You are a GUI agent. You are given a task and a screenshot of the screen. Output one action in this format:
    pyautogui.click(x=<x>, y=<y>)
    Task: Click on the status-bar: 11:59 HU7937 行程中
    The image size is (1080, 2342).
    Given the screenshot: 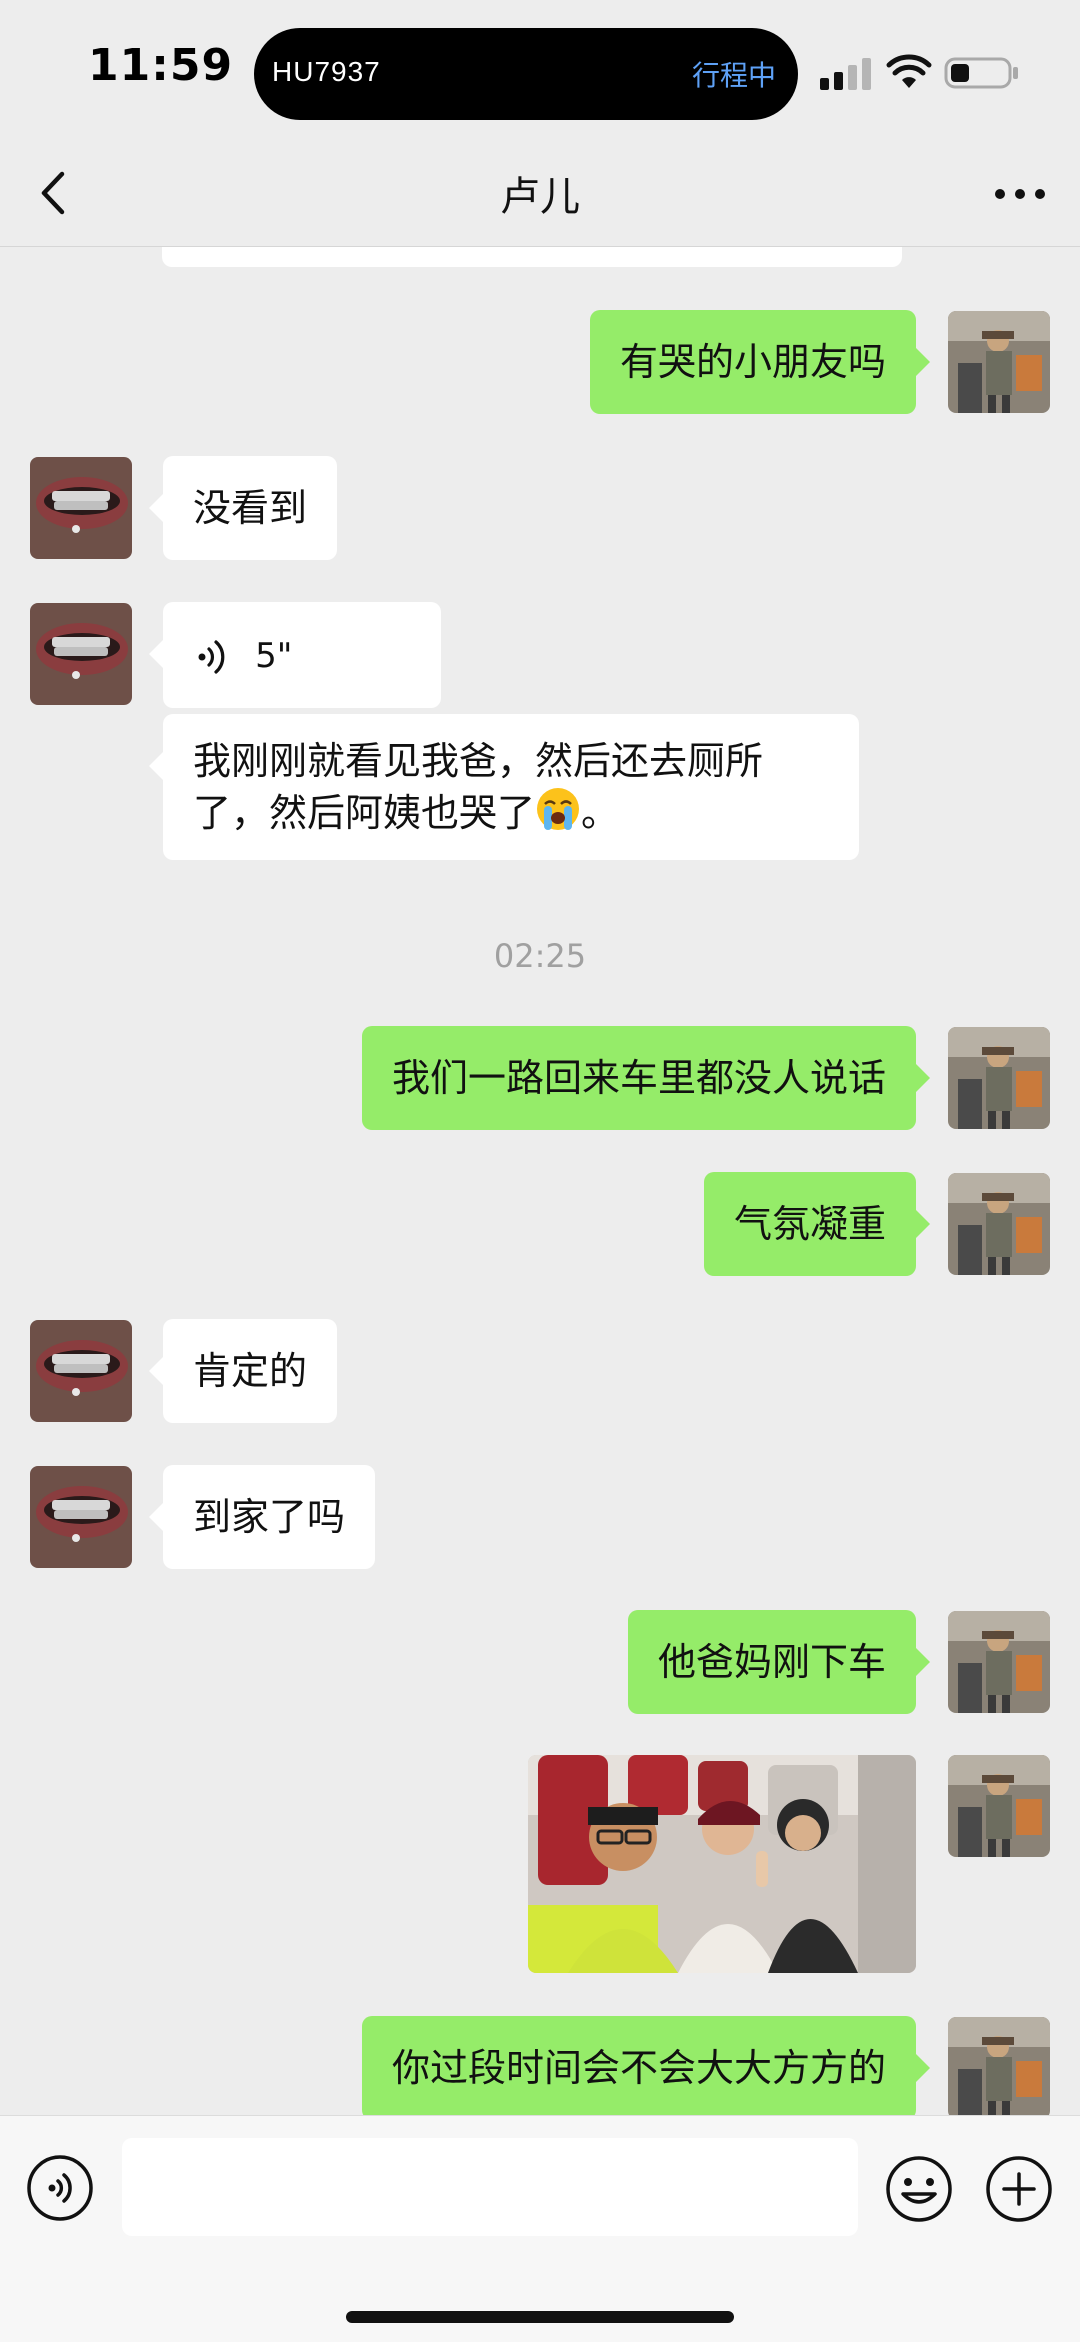 What is the action you would take?
    pyautogui.click(x=540, y=70)
    